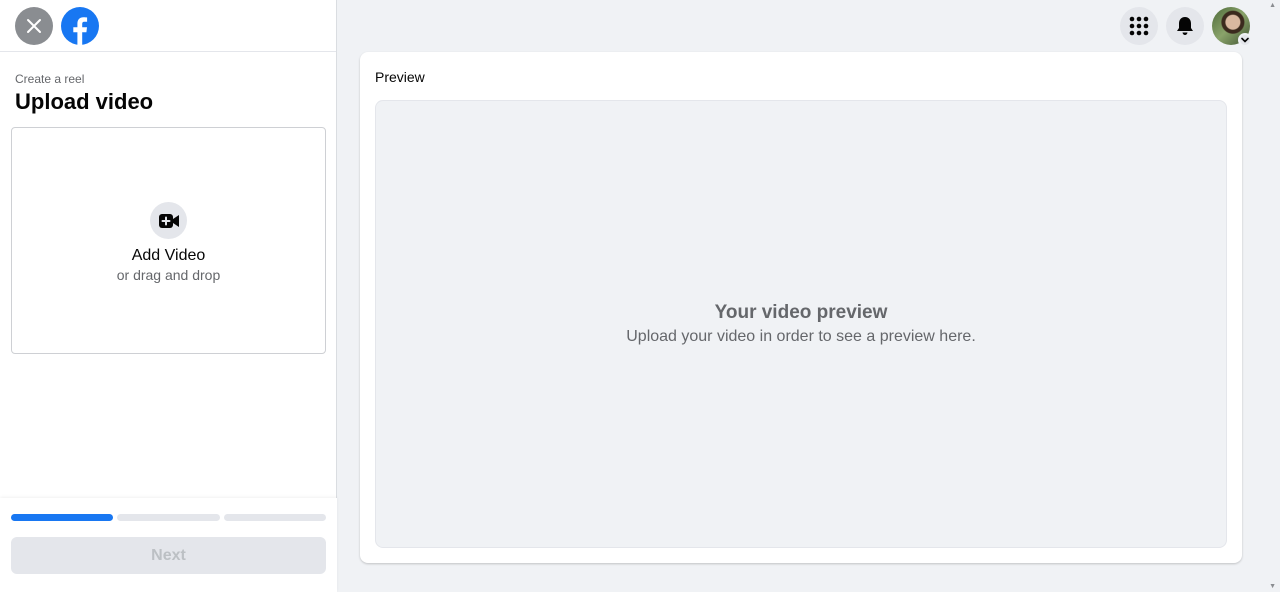  I want to click on menu-button, so click(1139, 26).